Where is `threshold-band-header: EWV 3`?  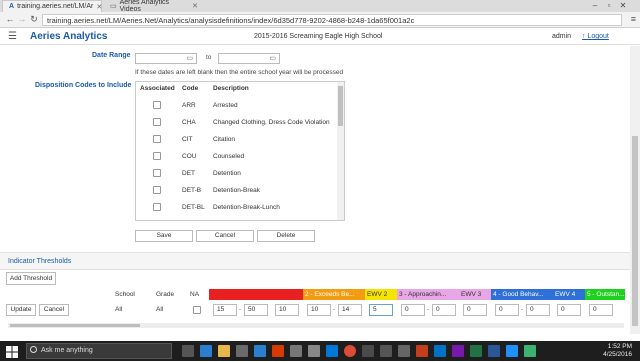
threshold-band-header: EWV 3 is located at coordinates (475, 294).